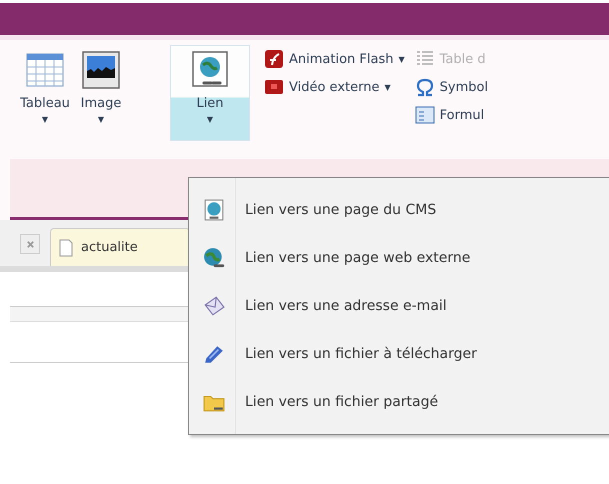 Image resolution: width=609 pixels, height=484 pixels. I want to click on menu-item: Lien vers une page web externe, so click(399, 258).